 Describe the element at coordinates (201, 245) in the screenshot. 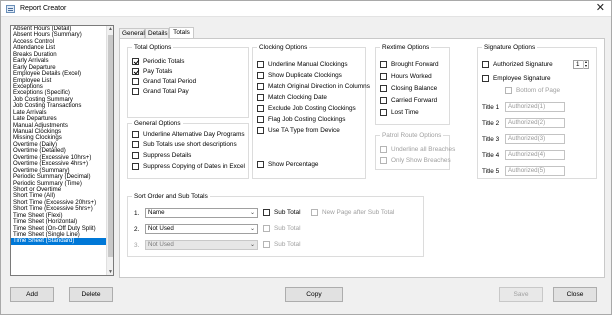

I see `sort-order-3-select: Not Used ⌄` at that location.